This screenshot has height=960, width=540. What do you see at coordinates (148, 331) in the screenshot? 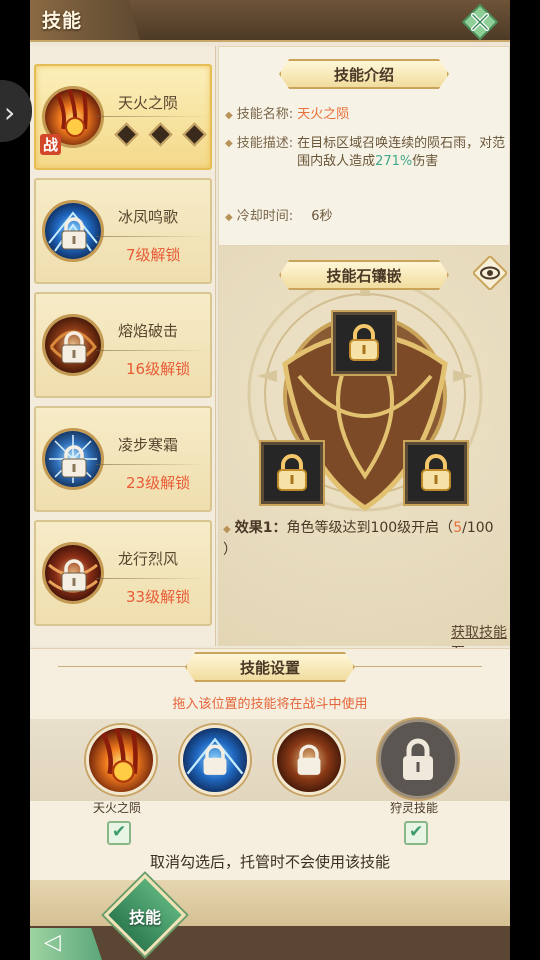
I see `skill-name: 熔焰破击` at bounding box center [148, 331].